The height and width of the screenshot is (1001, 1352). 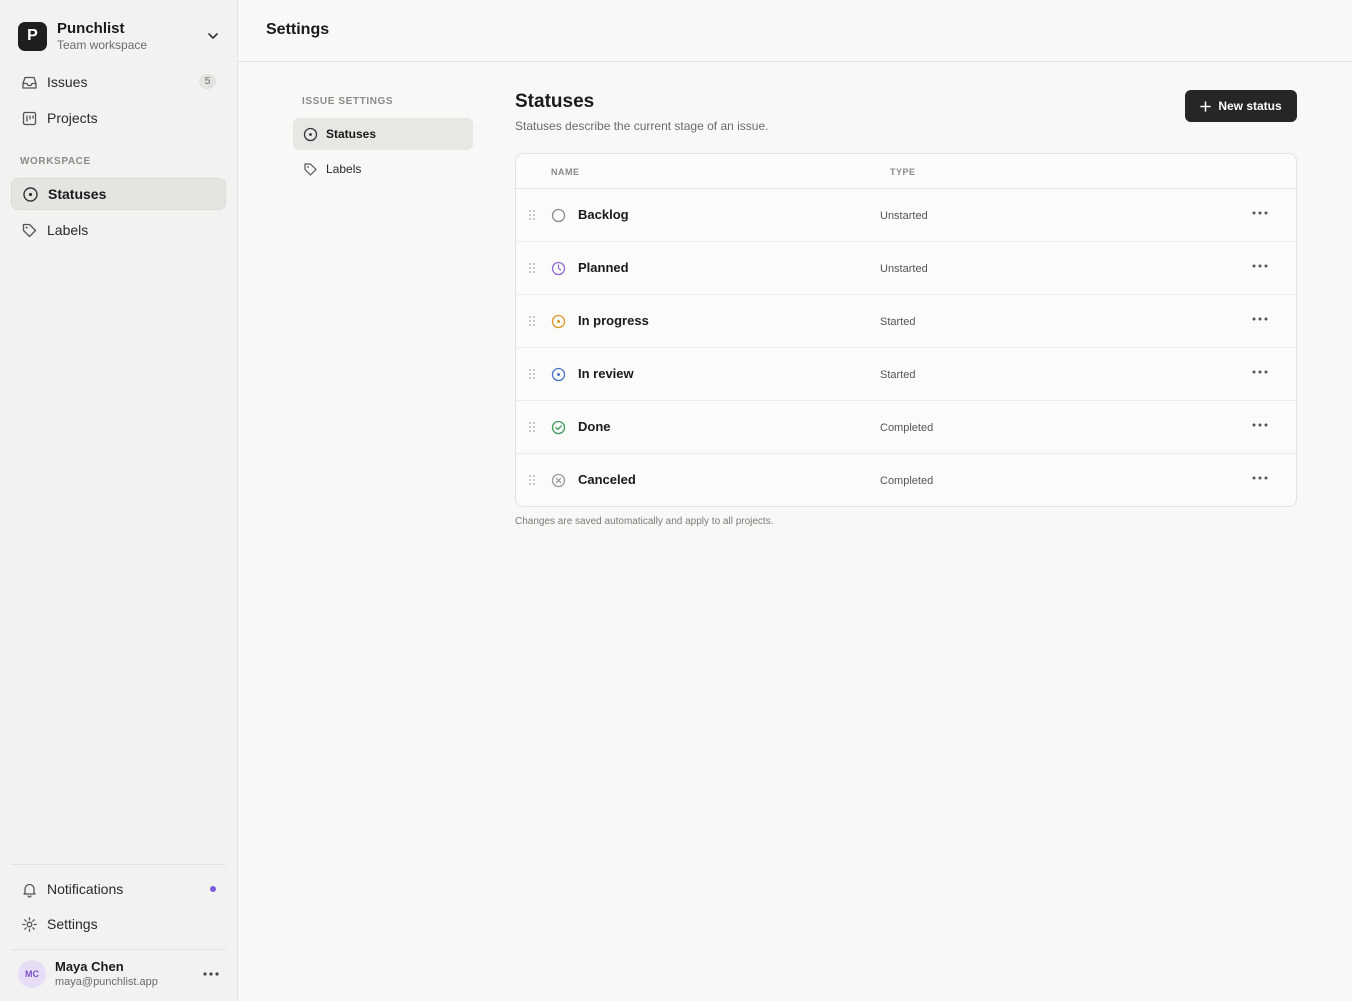 What do you see at coordinates (558, 321) in the screenshot?
I see `in-progress-icon` at bounding box center [558, 321].